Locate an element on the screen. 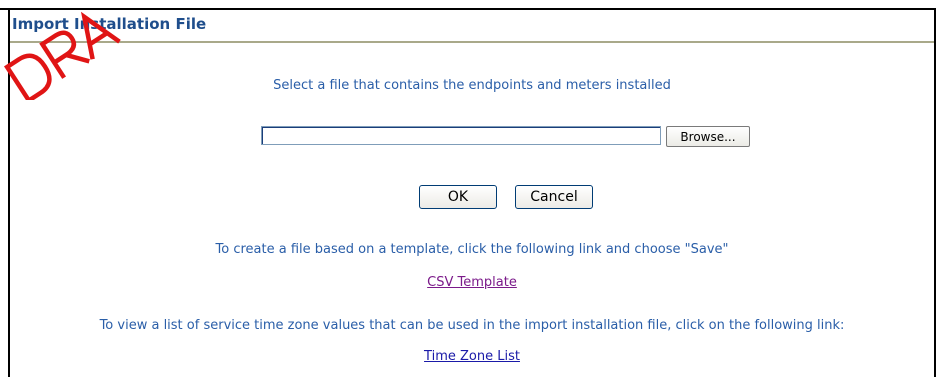  page-title: Import Installation File is located at coordinates (109, 24).